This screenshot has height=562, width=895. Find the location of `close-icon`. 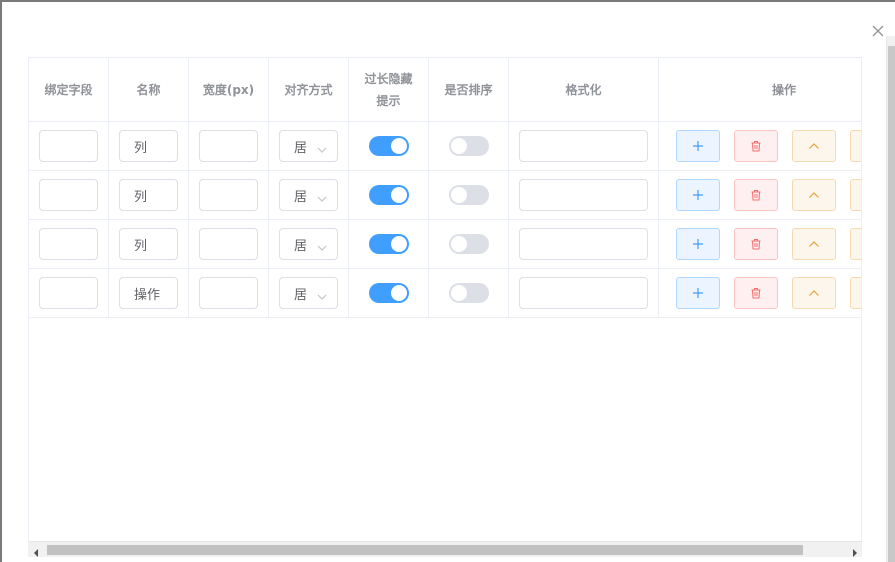

close-icon is located at coordinates (878, 31).